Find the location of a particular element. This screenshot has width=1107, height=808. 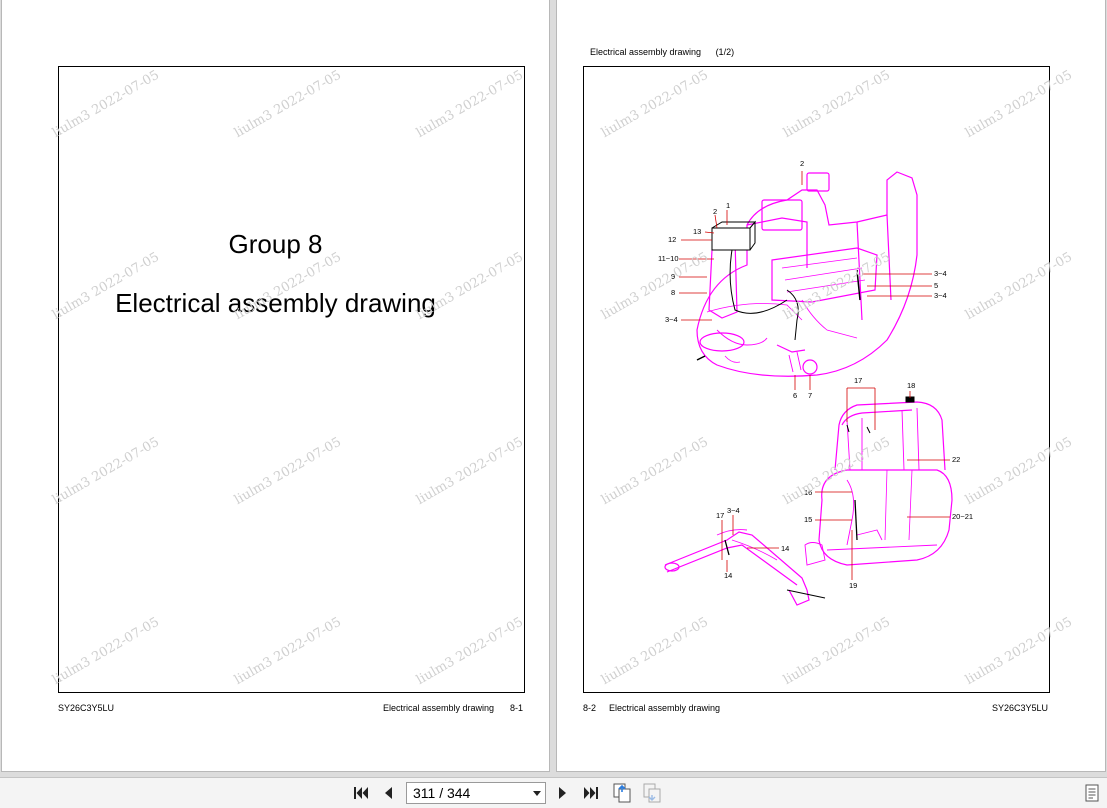

prev-page-button is located at coordinates (388, 793).